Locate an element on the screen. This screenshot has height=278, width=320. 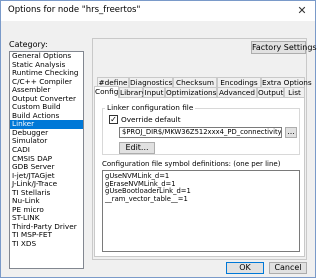
ok-button: OK is located at coordinates (245, 268).